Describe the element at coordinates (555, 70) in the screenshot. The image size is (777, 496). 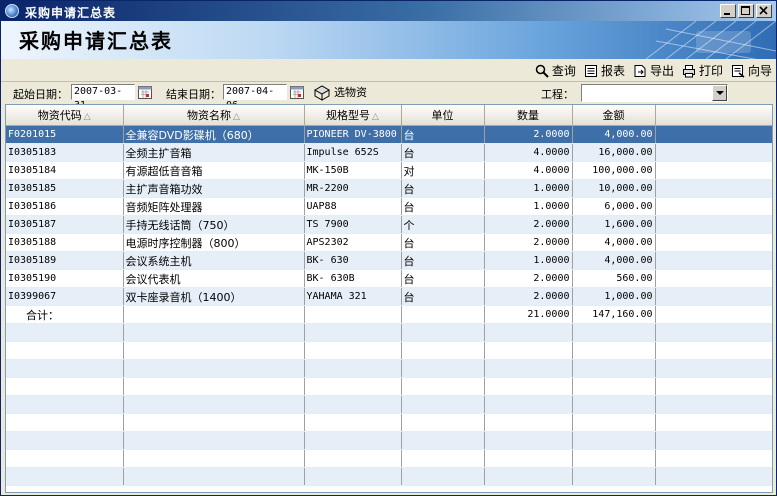
I see `query-button: 查询` at that location.